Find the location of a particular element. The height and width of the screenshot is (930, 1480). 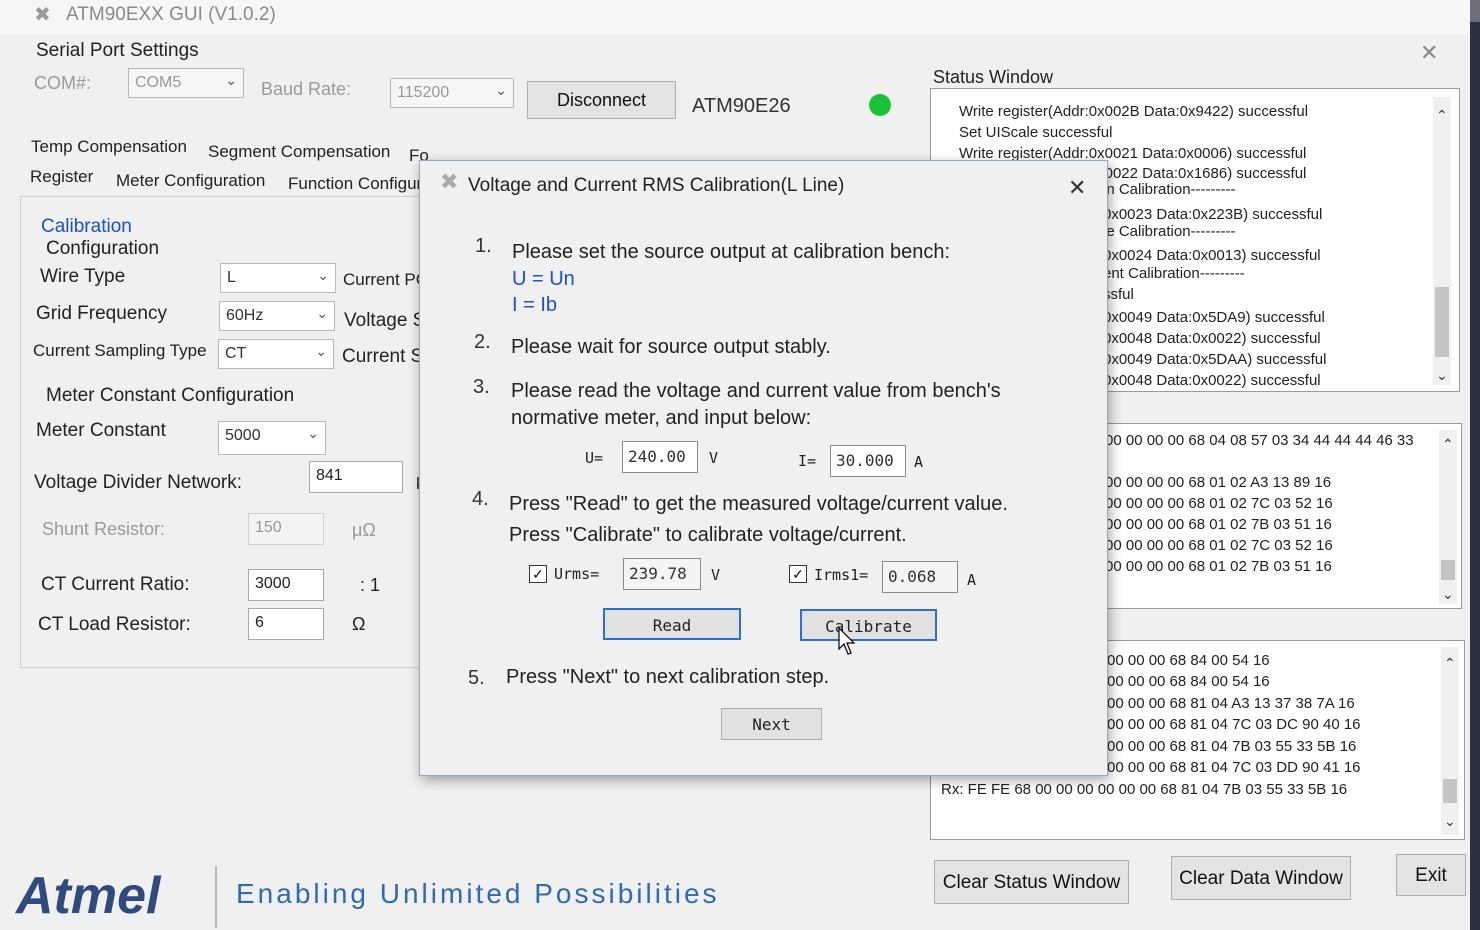

tab-meter-configuration: Meter Configuration is located at coordinates (190, 181).